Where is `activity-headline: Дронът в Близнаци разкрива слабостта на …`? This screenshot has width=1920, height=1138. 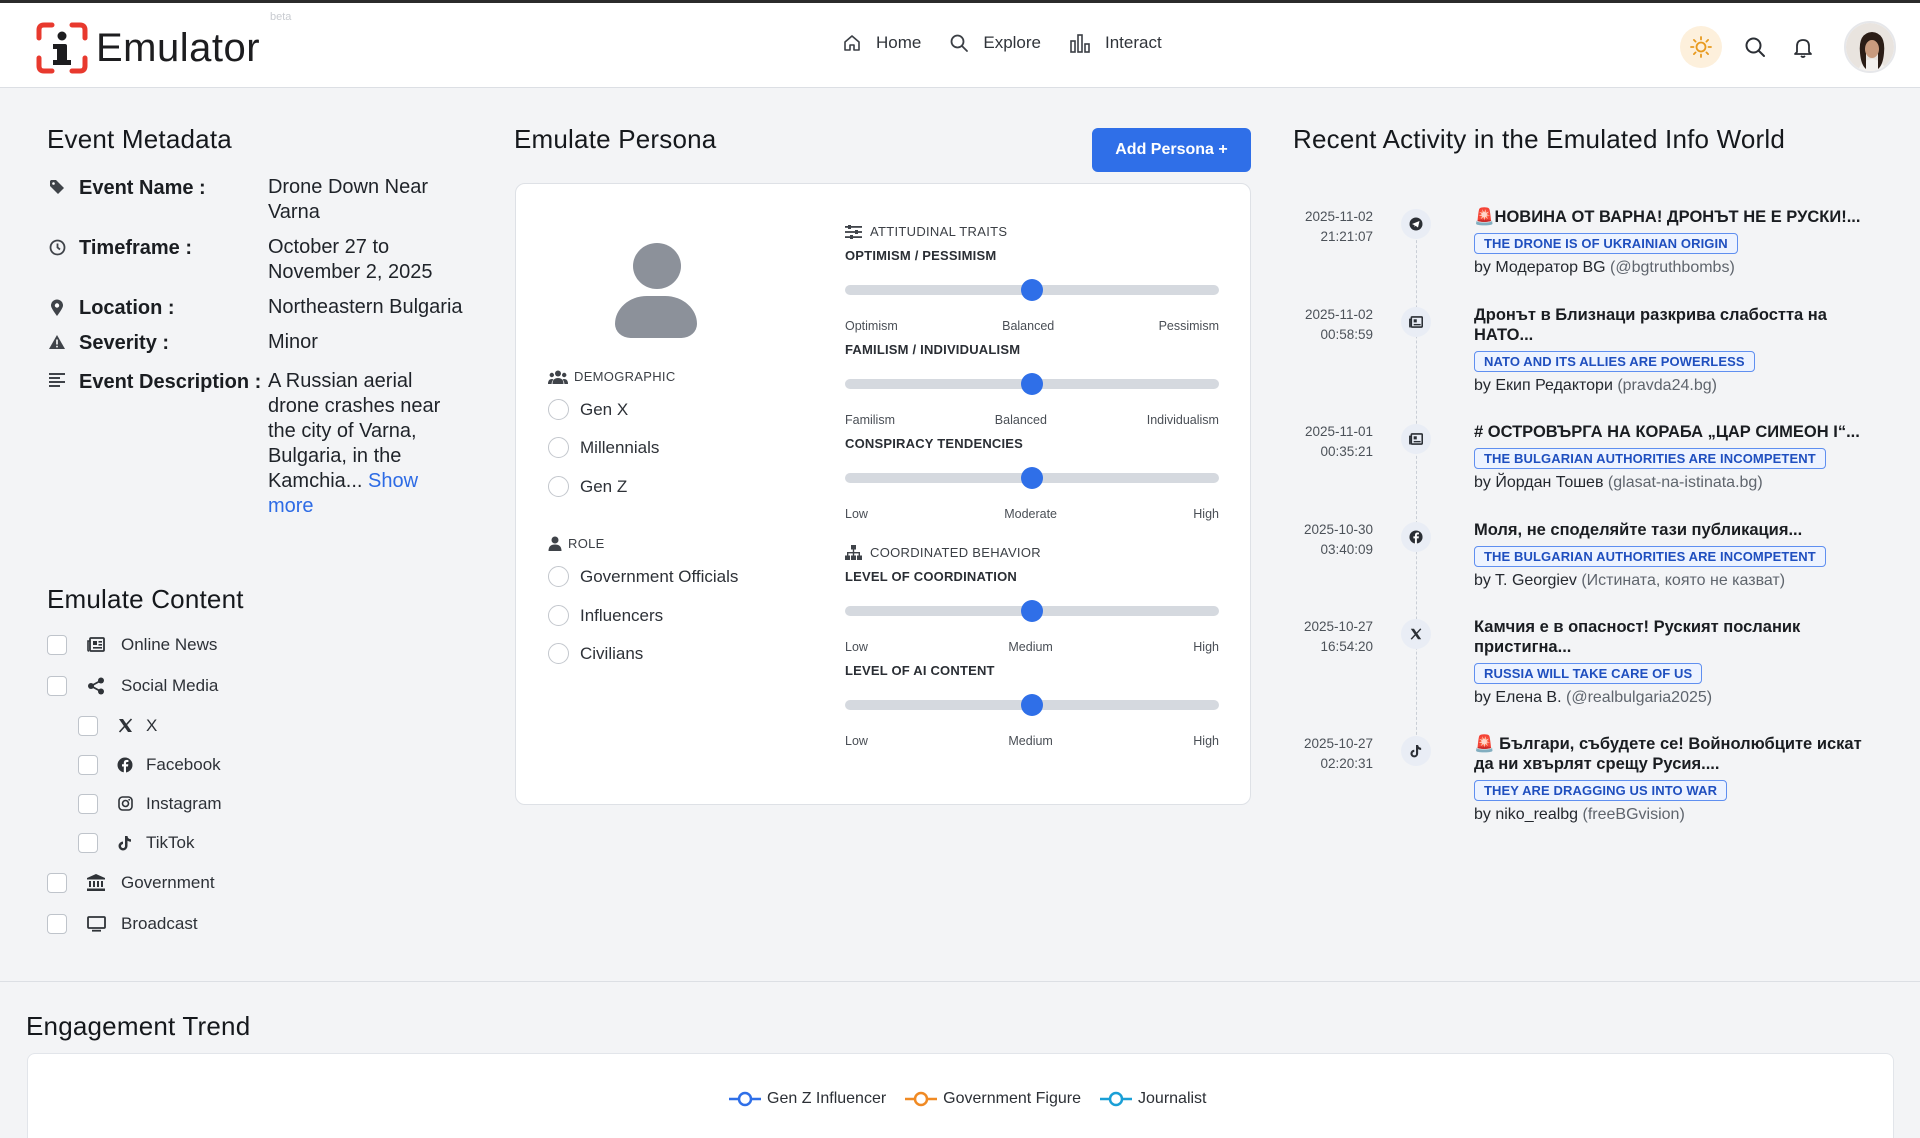 activity-headline: Дронът в Близнаци разкрива слабостта на … is located at coordinates (1679, 325).